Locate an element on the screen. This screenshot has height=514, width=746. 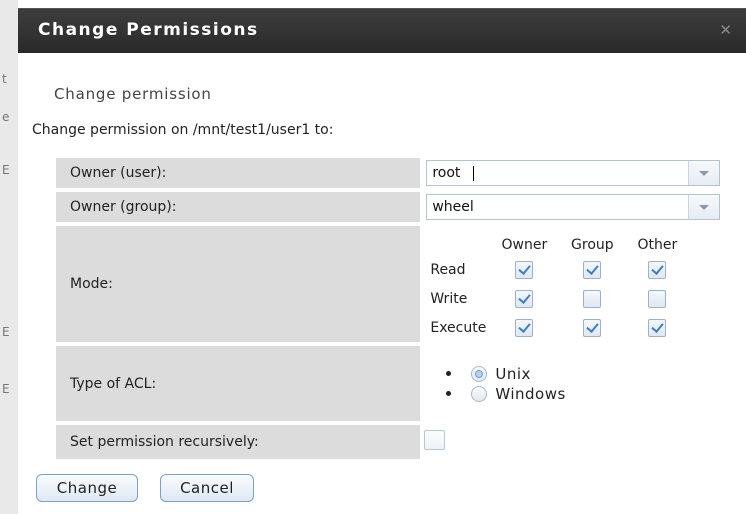
other-read-checkbox is located at coordinates (657, 269).